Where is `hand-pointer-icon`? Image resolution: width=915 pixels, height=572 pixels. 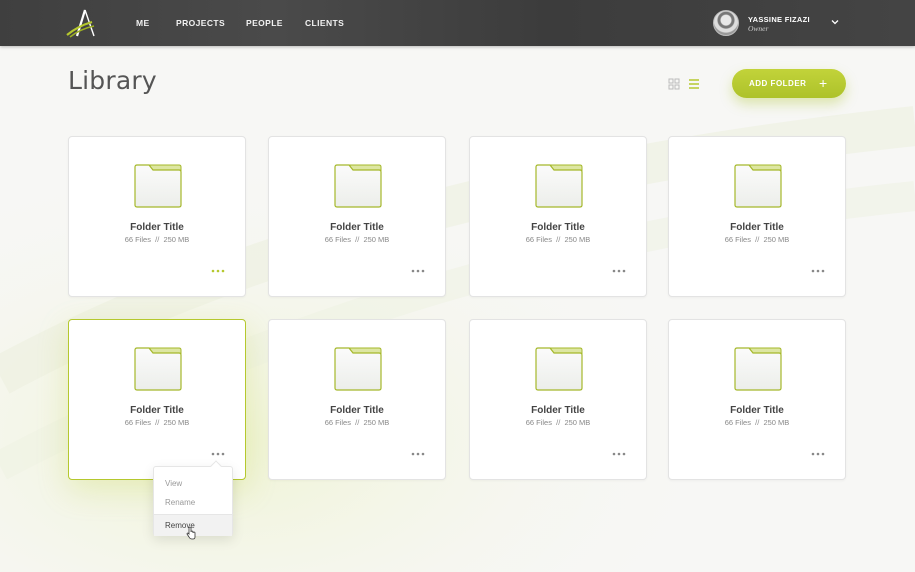 hand-pointer-icon is located at coordinates (191, 533).